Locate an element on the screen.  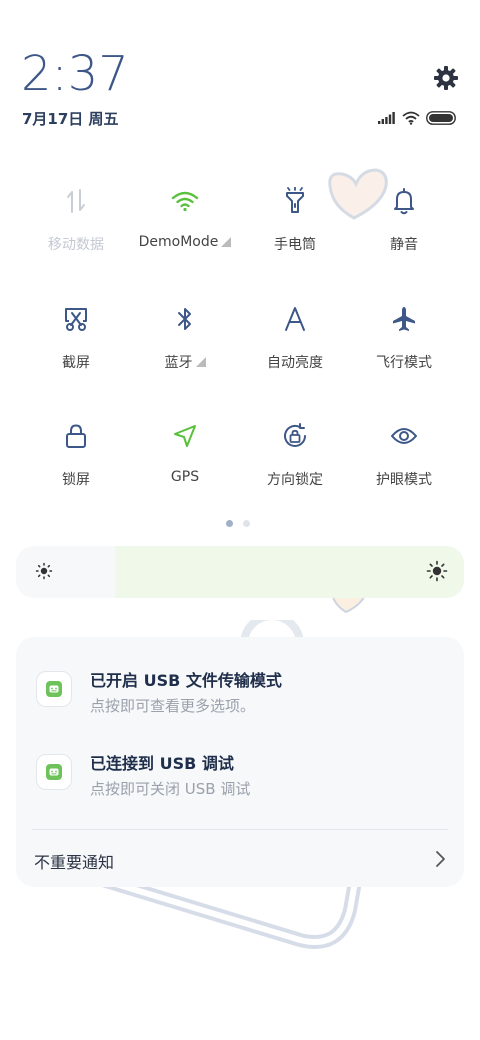
tile-label: DemoMode is located at coordinates (185, 242).